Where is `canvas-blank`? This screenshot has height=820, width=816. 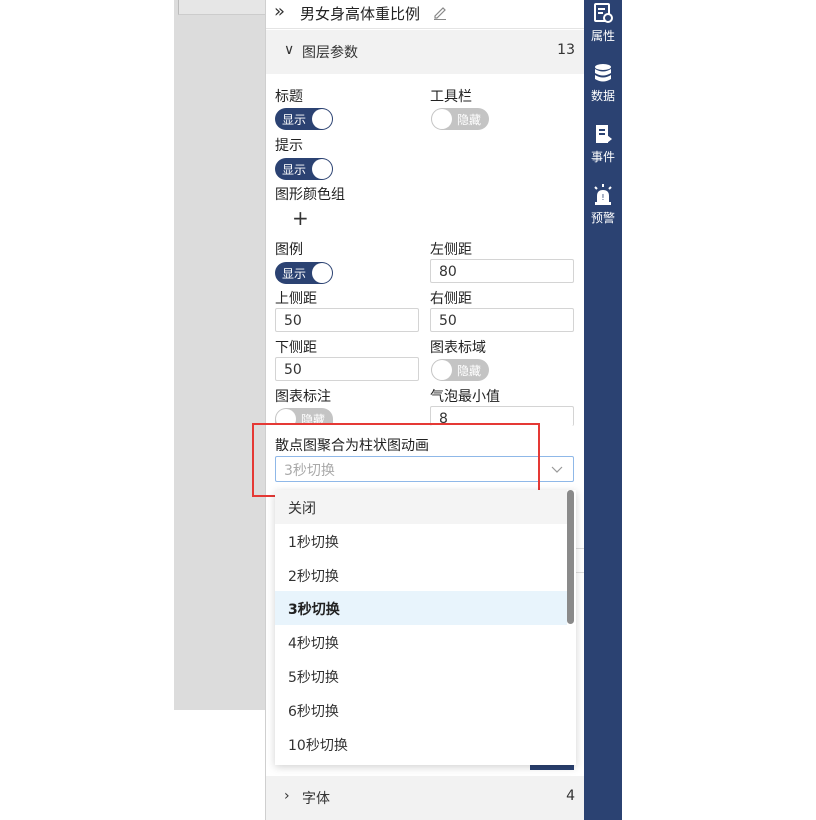
canvas-blank is located at coordinates (220, 765).